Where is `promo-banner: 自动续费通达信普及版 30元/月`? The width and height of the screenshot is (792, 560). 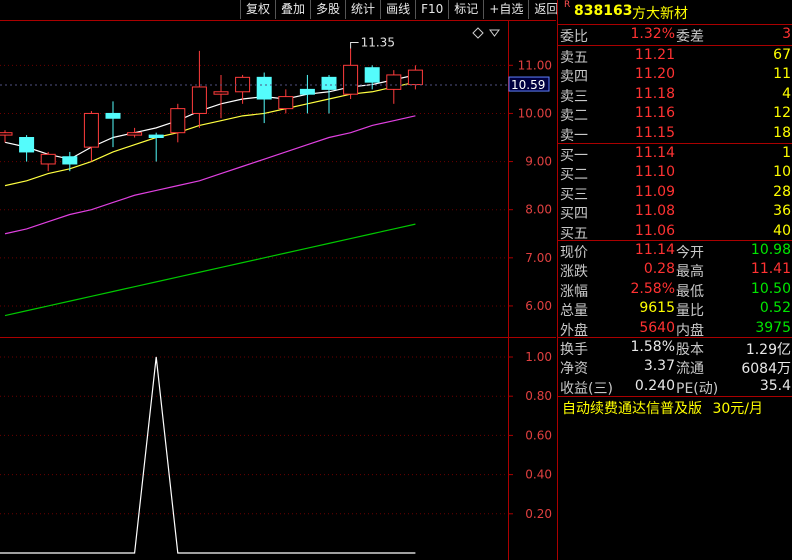
promo-banner: 自动续费通达信普及版 30元/月 is located at coordinates (662, 408).